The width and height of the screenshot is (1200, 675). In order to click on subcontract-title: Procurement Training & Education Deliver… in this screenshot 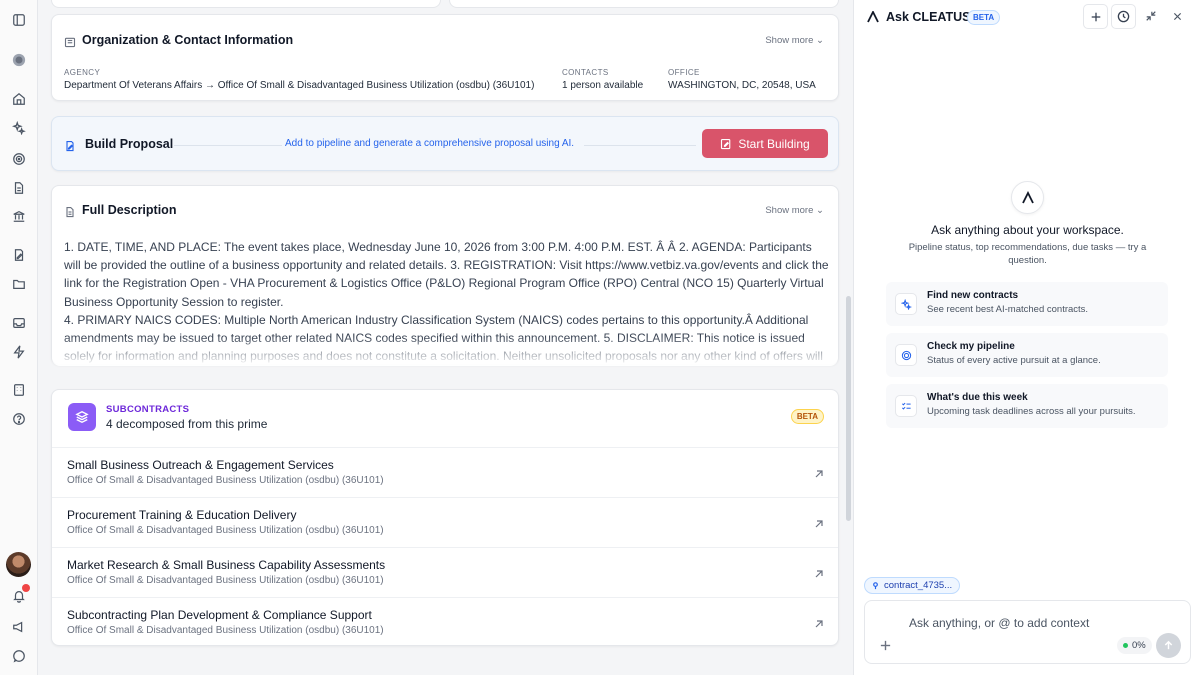, I will do `click(182, 515)`.